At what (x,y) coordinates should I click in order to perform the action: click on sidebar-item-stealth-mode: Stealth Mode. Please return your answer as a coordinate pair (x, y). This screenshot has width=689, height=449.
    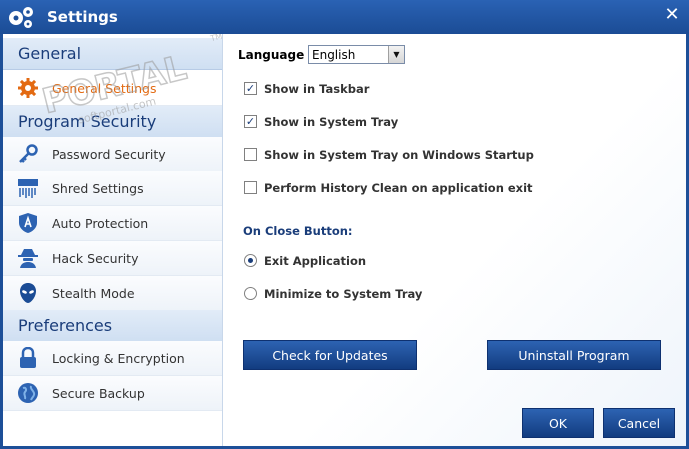
    Looking at the image, I should click on (112, 293).